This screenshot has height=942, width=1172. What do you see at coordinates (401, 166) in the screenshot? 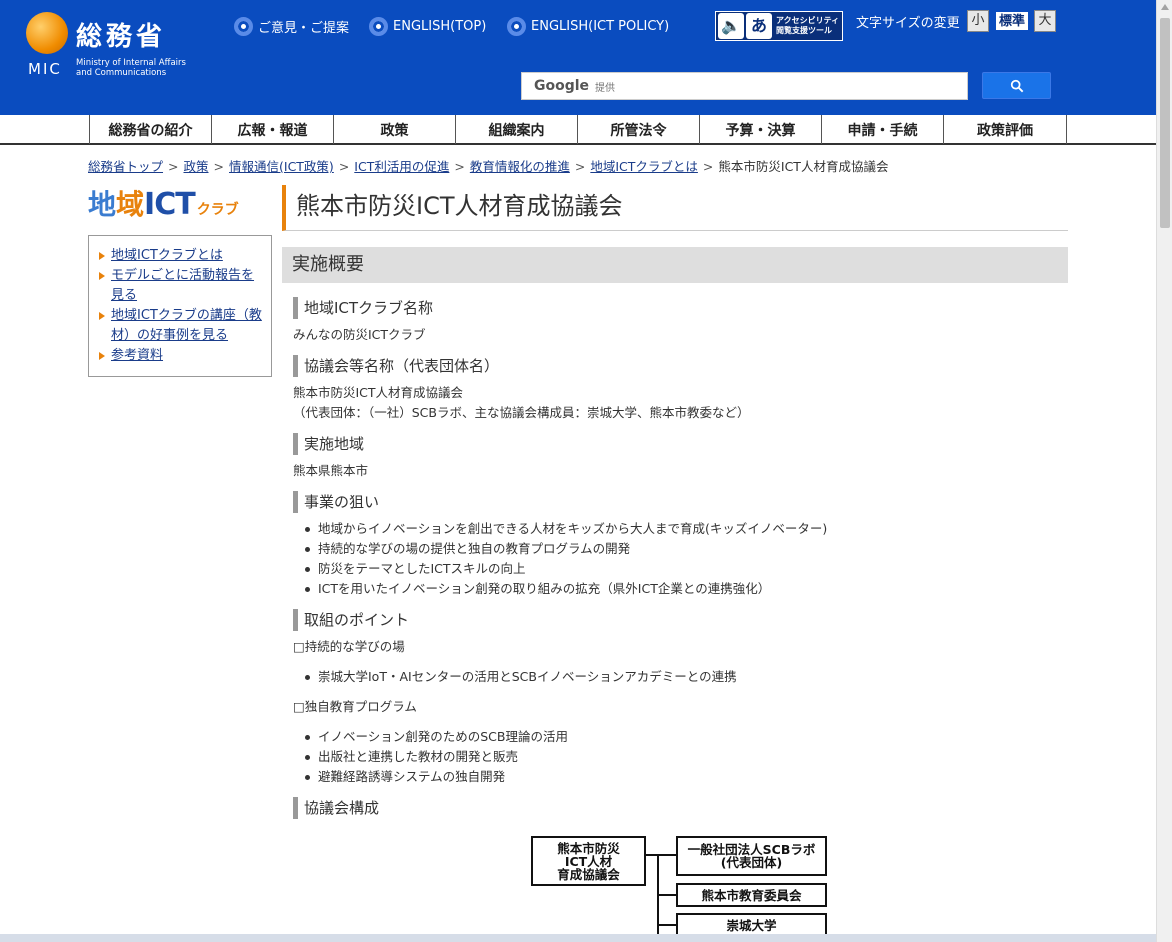
I see `breadcrumb-link-ict-utilization: ICT利活用の促進` at bounding box center [401, 166].